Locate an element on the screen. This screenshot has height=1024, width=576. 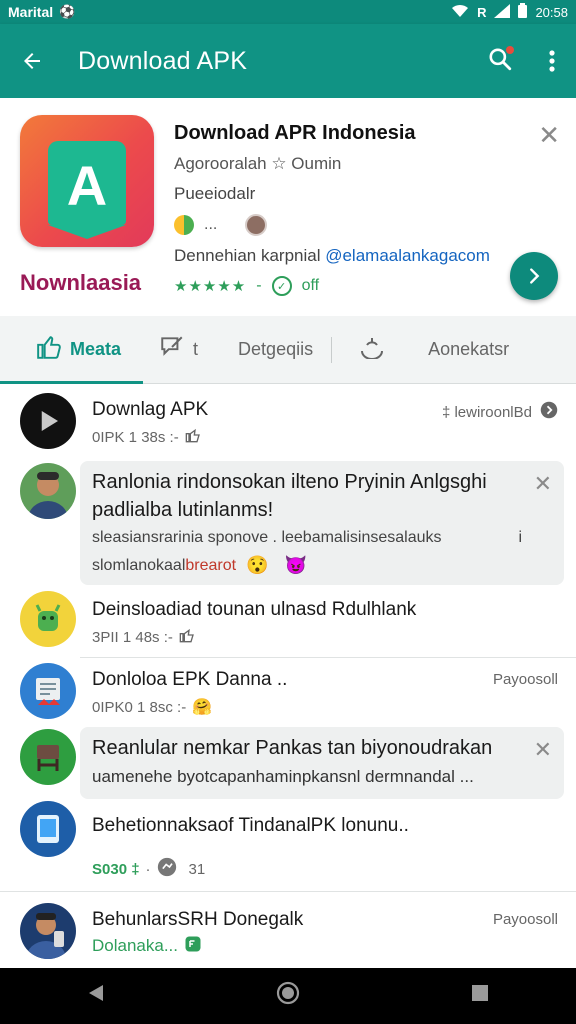
tab-label: t is located at coordinates (196, 349).